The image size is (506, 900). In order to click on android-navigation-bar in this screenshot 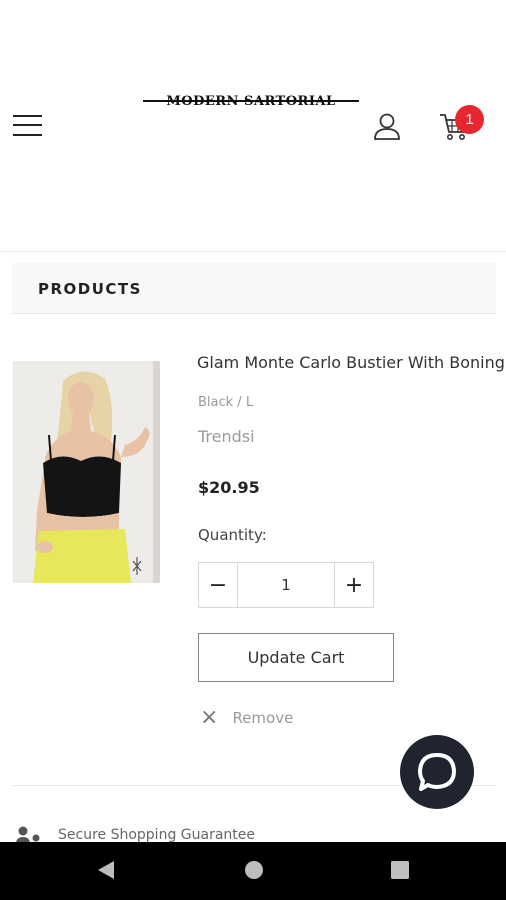, I will do `click(253, 871)`.